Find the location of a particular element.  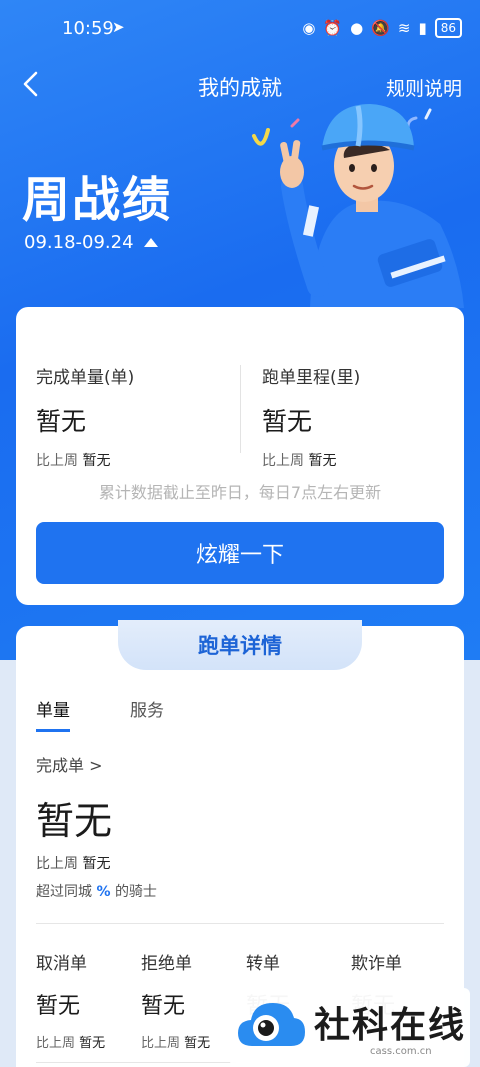

cloud-eye-logo-icon is located at coordinates (271, 1024).